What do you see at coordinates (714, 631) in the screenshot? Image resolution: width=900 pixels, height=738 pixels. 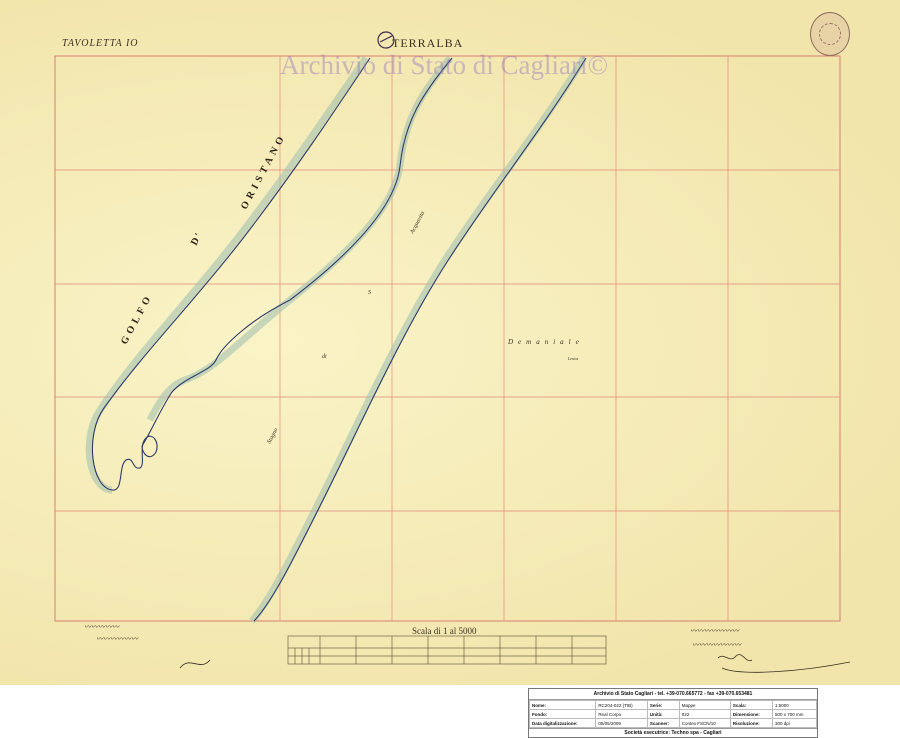 I see `handwriting-right-1: 〰〰〰〰〰〰〰` at bounding box center [714, 631].